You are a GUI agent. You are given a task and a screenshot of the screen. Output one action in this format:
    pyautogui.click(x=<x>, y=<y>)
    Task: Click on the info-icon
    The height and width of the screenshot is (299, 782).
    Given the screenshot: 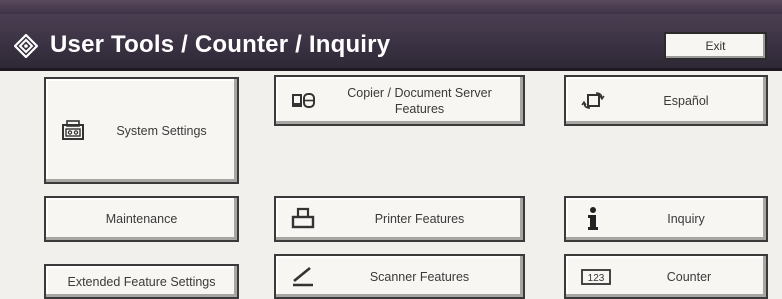 What is the action you would take?
    pyautogui.click(x=593, y=219)
    